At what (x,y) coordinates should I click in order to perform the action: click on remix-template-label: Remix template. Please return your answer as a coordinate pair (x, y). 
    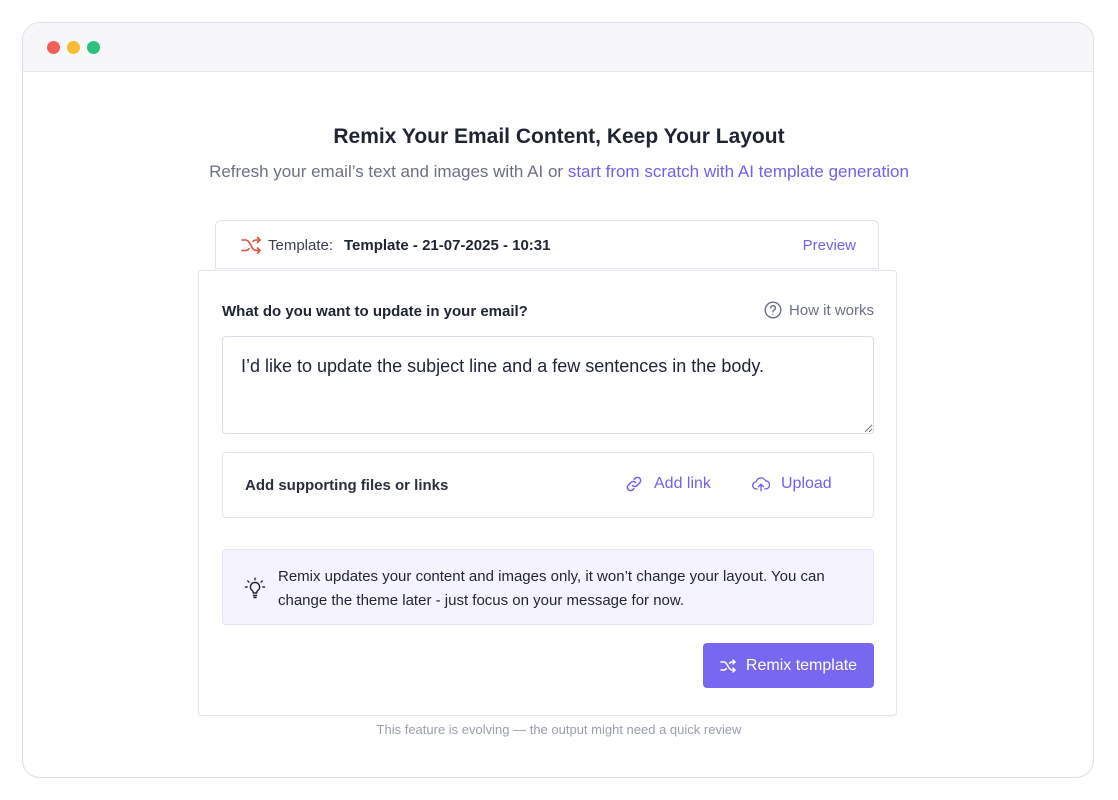
    Looking at the image, I should click on (801, 665).